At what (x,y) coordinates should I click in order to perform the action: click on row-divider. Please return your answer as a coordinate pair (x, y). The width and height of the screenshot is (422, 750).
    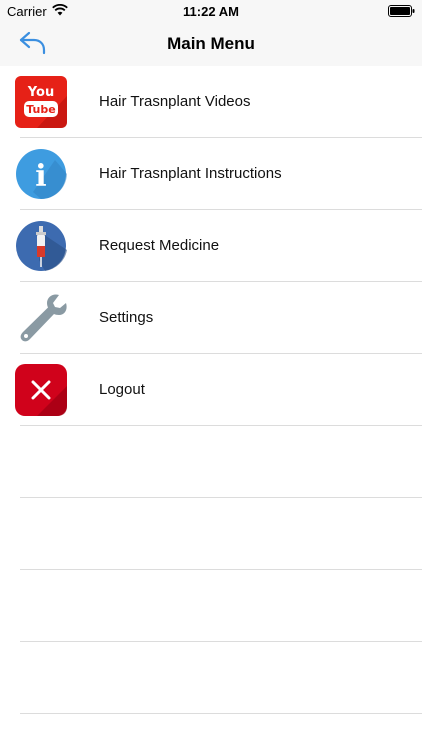
    Looking at the image, I should click on (221, 713).